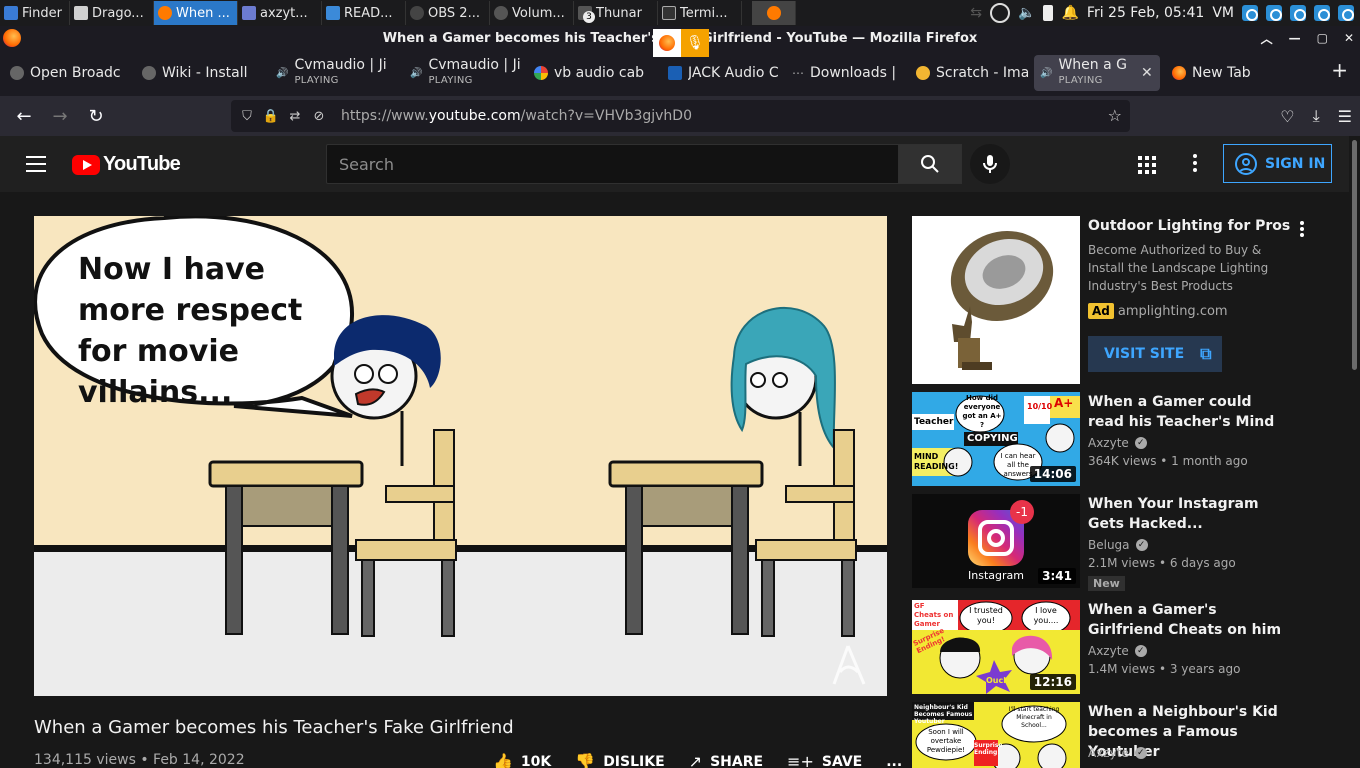 This screenshot has width=1360, height=768. Describe the element at coordinates (1147, 165) in the screenshot. I see `apps-grid-icon` at that location.